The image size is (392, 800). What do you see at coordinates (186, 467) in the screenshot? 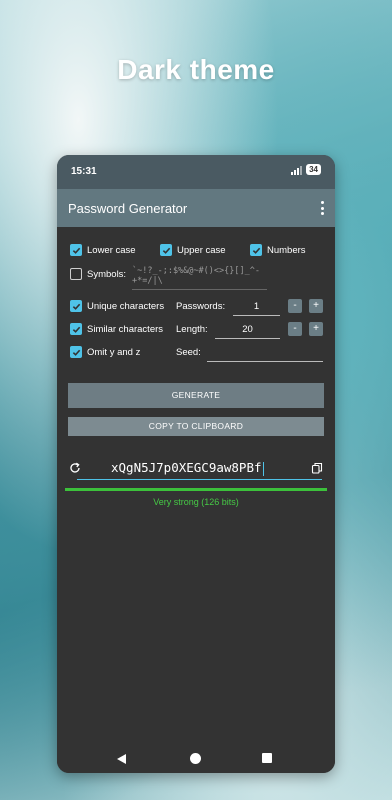
I see `password-text: xQgN5J7p0XEGC9aw8PBf` at bounding box center [186, 467].